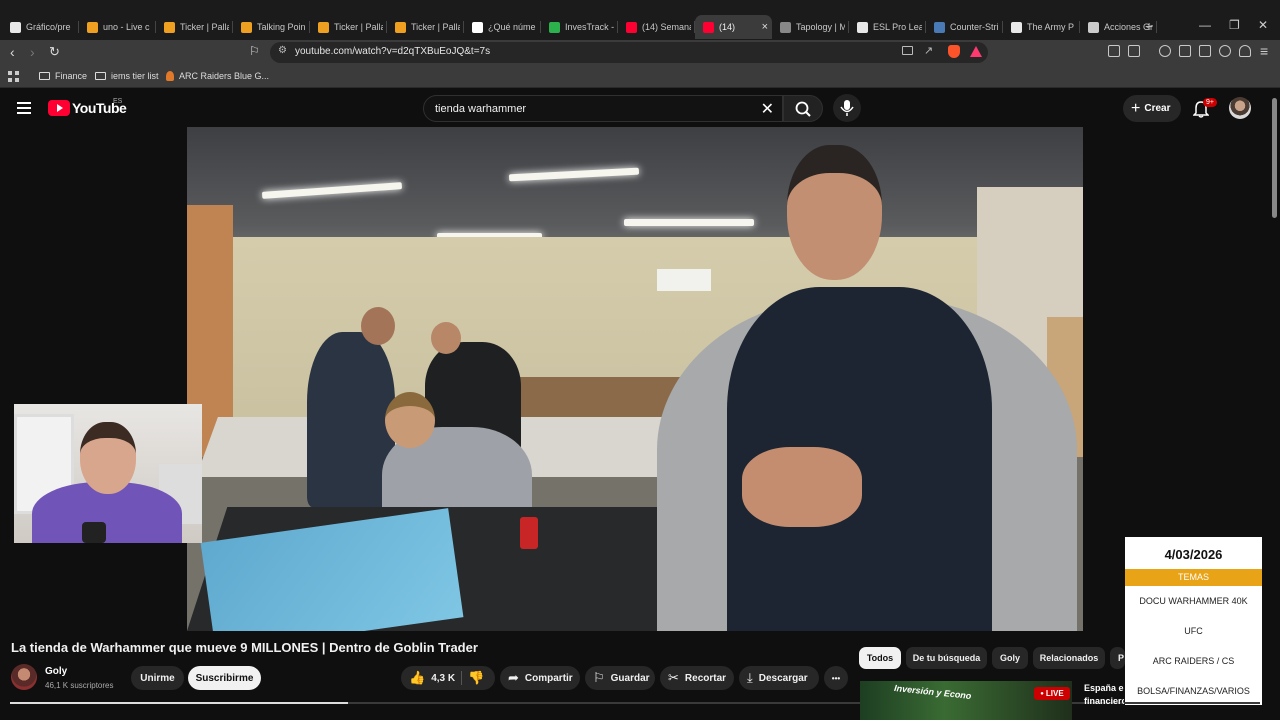 The height and width of the screenshot is (720, 1280). Describe the element at coordinates (13, 76) in the screenshot. I see `apps-icon` at that location.